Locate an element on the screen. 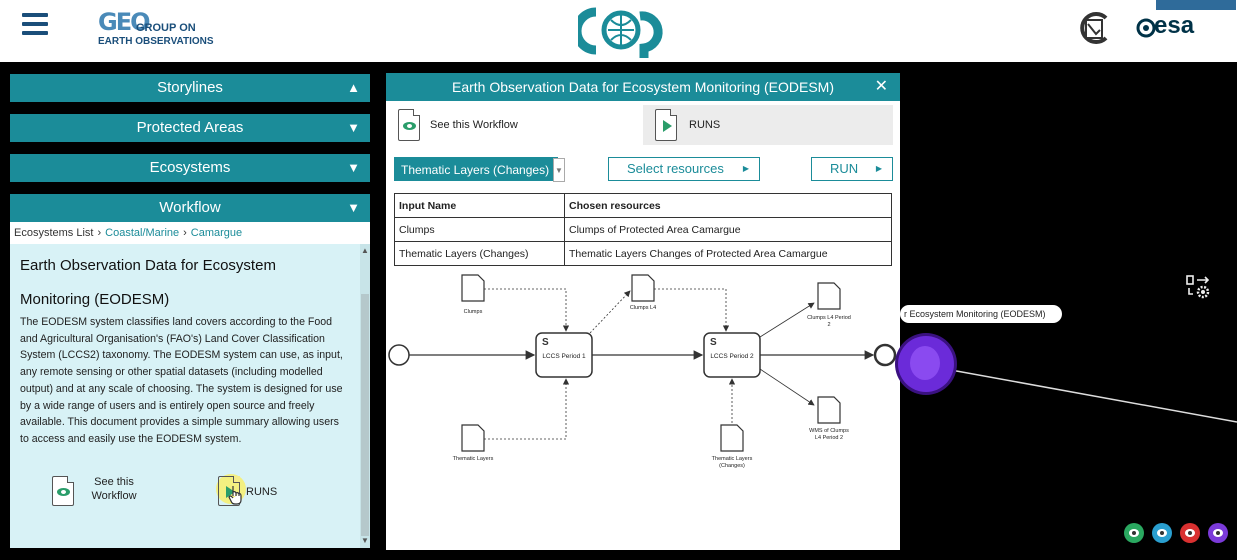 The height and width of the screenshot is (560, 1237). end-event is located at coordinates (885, 355).